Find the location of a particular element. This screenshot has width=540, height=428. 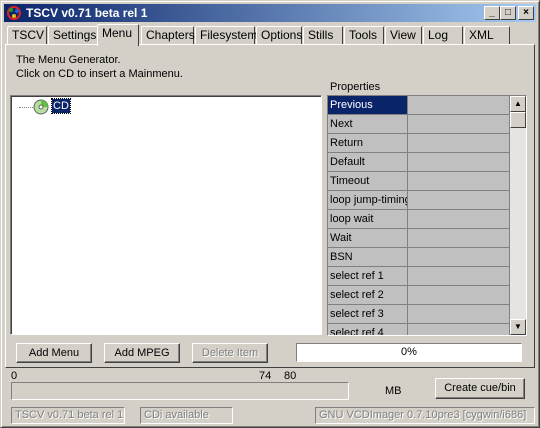

property-name: Default is located at coordinates (368, 162).